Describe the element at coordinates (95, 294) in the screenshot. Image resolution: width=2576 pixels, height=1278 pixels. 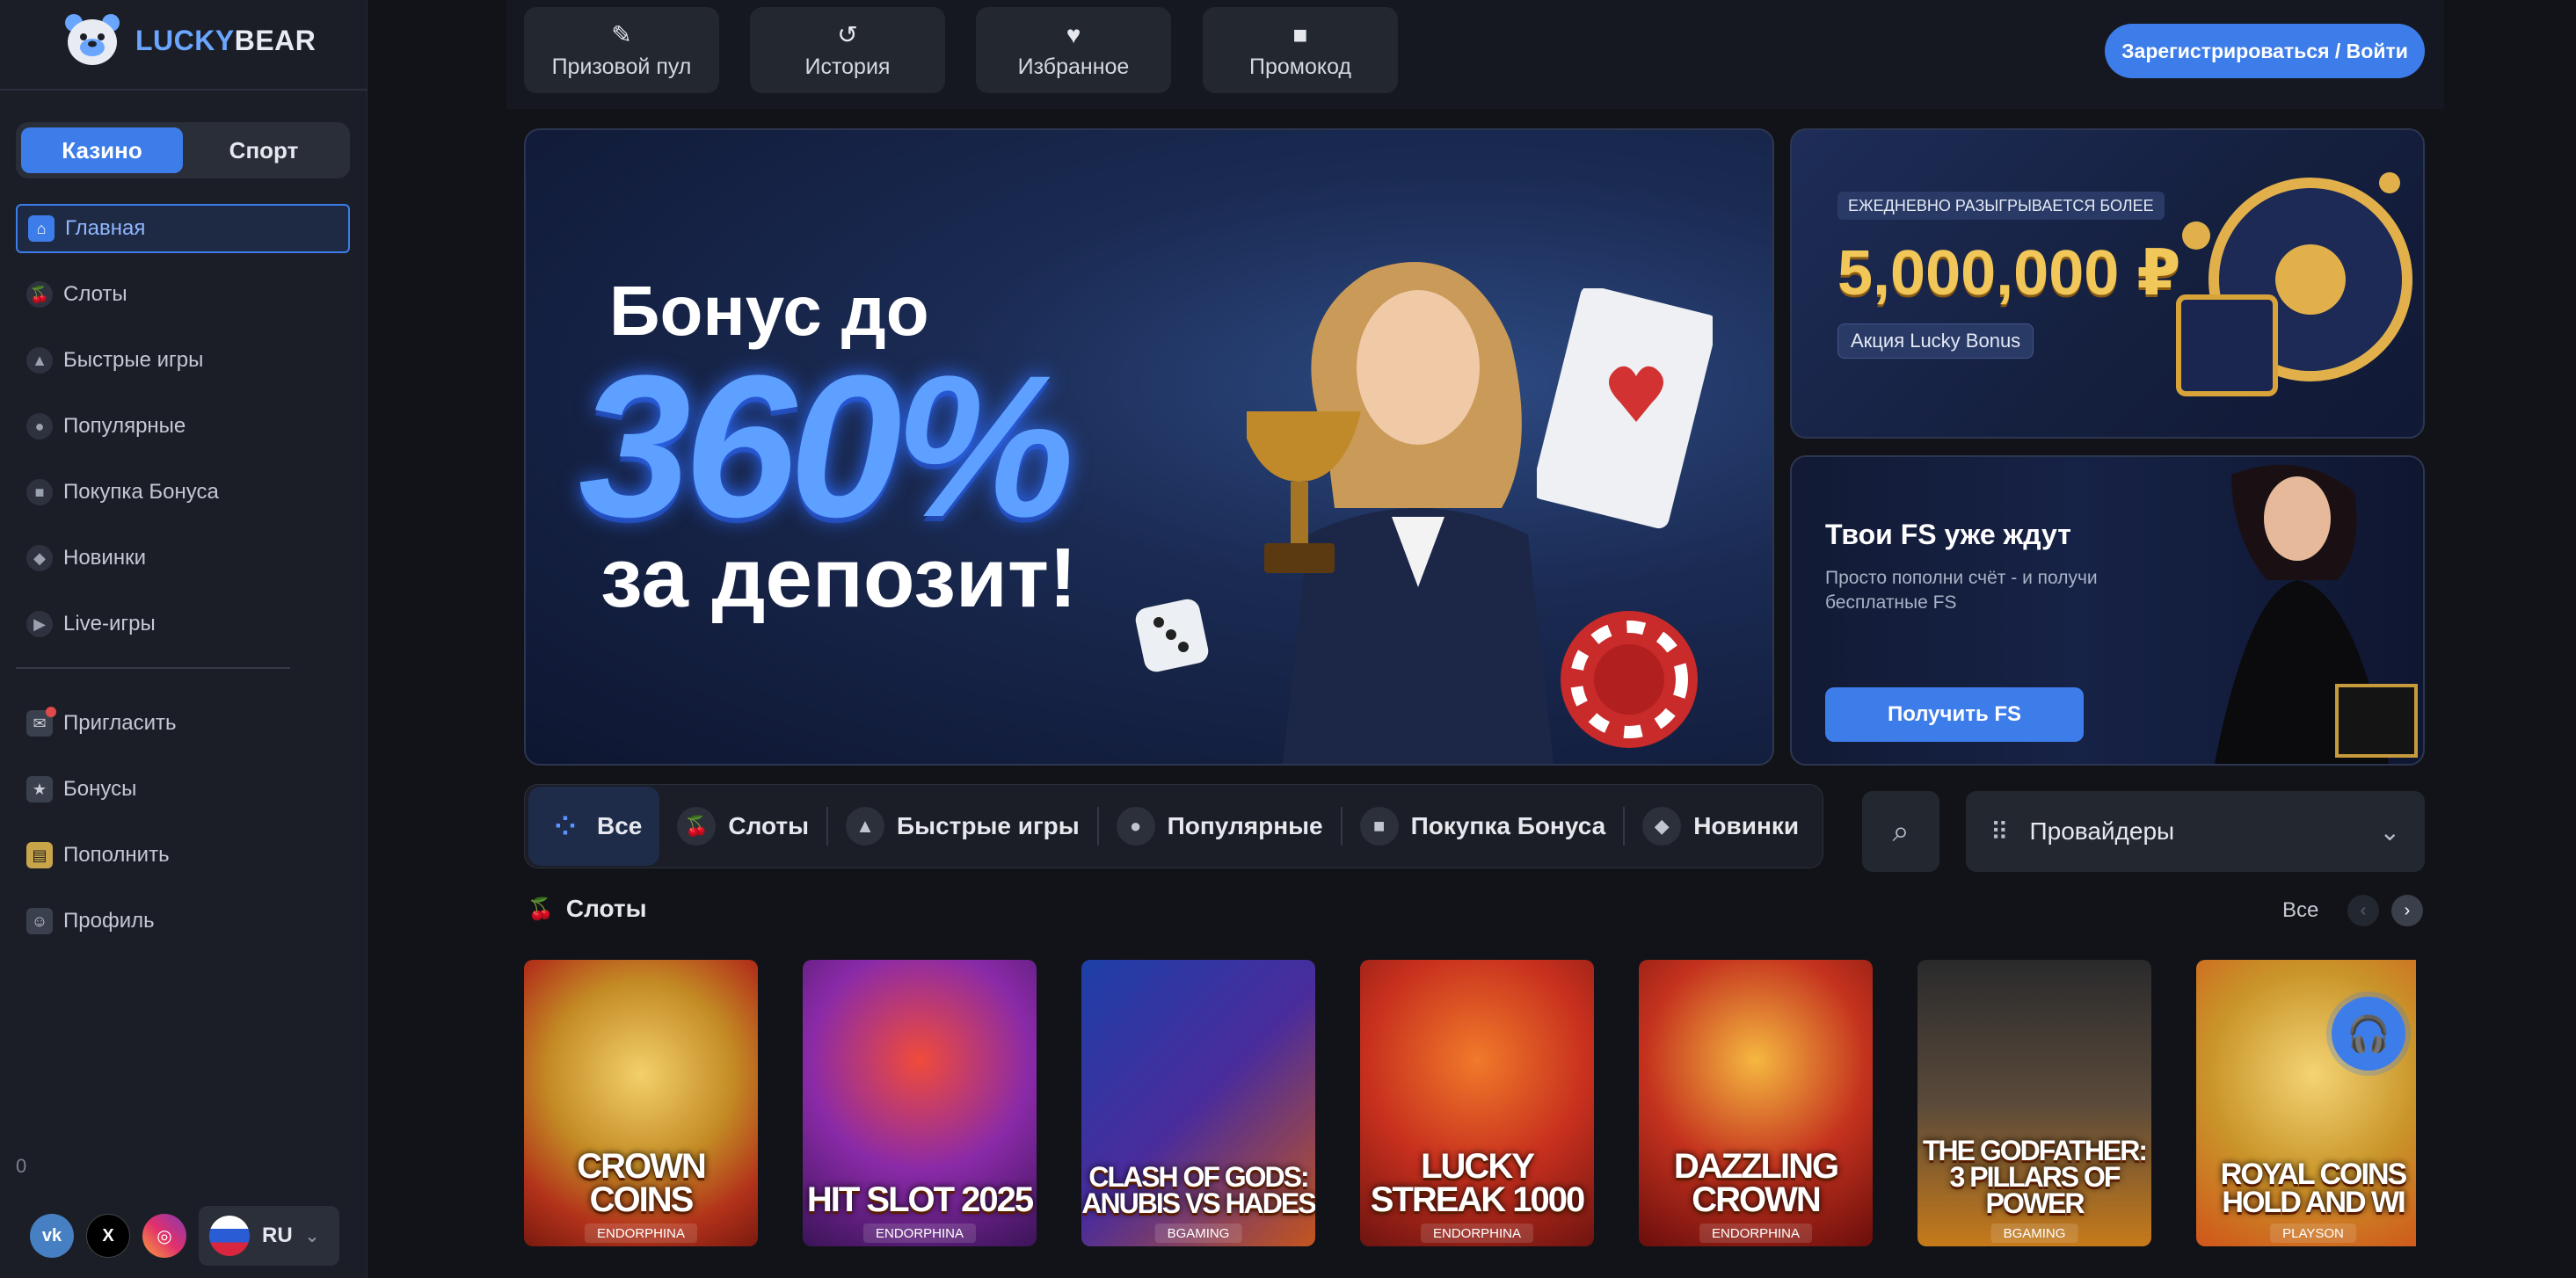
I see `nav-label: Слоты` at that location.